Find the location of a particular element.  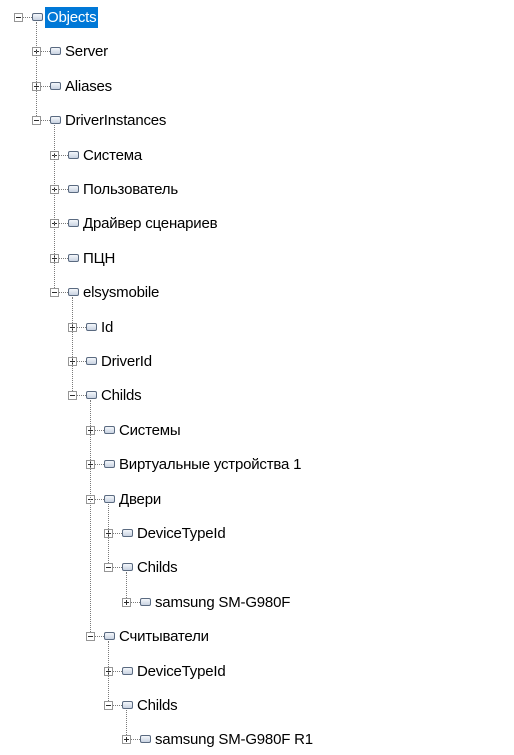

tree-node-samsung-sm-g980f-r1: samsung SM-G980F R1 is located at coordinates (257, 740).